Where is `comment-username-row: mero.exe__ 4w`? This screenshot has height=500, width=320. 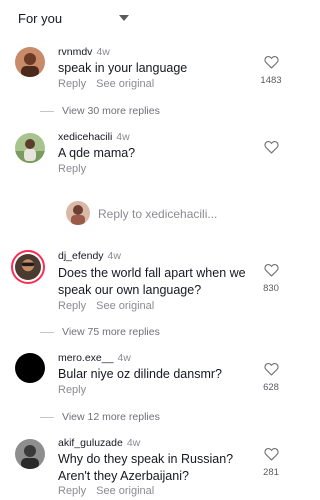 comment-username-row: mero.exe__ 4w is located at coordinates (94, 358).